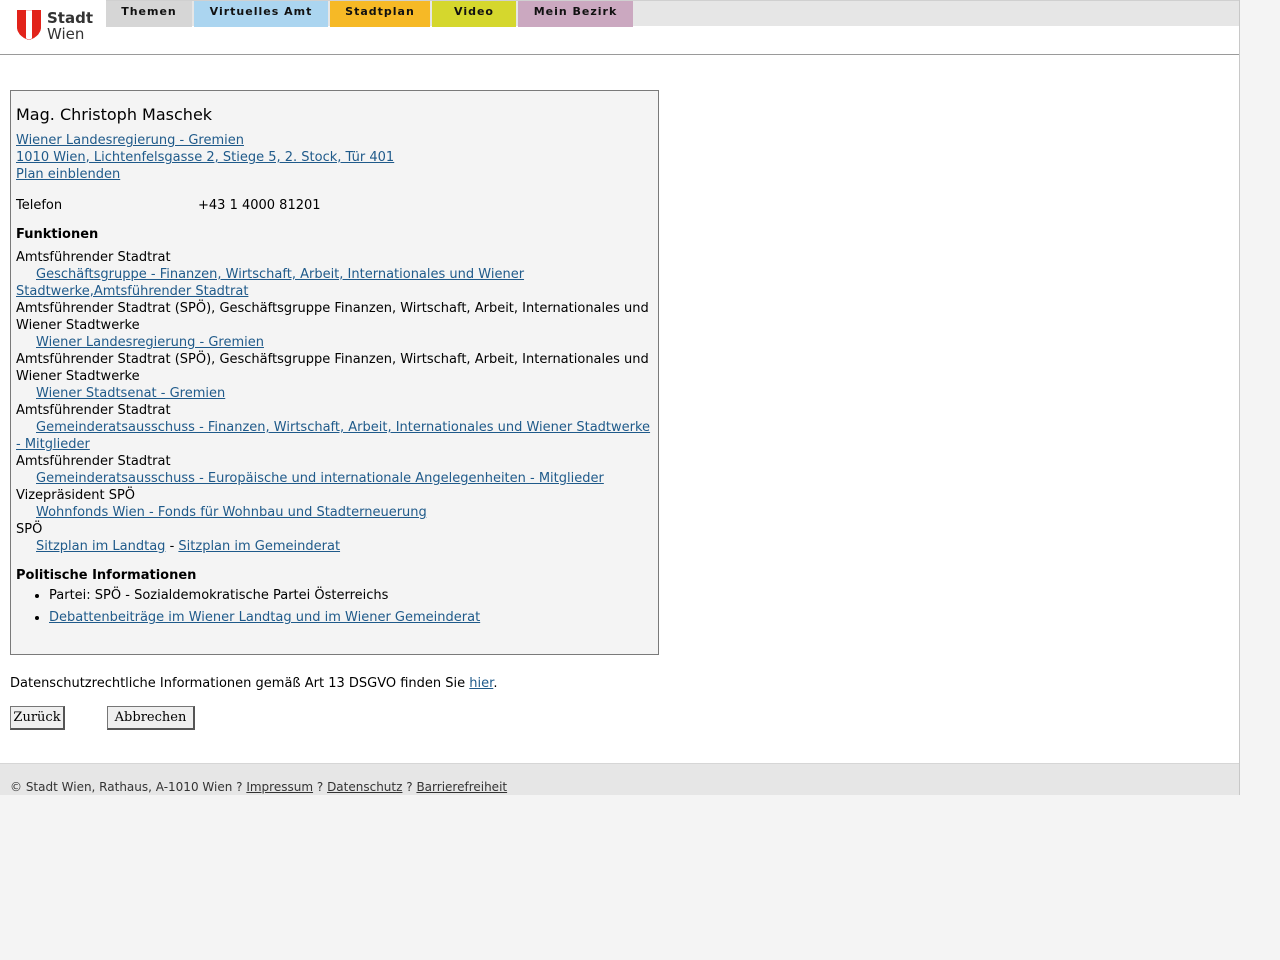 Image resolution: width=1280 pixels, height=960 pixels. What do you see at coordinates (132, 291) in the screenshot?
I see `function-link-geschaeftsgruppe-cont: Stadtwerke,Amtsführender Stadtrat` at bounding box center [132, 291].